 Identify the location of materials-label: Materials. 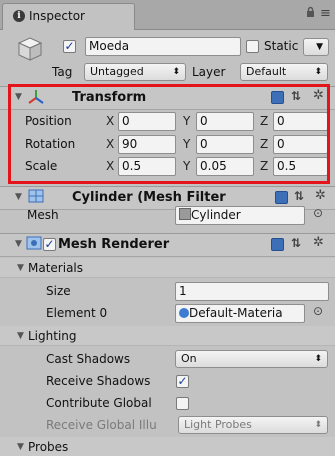
(56, 268).